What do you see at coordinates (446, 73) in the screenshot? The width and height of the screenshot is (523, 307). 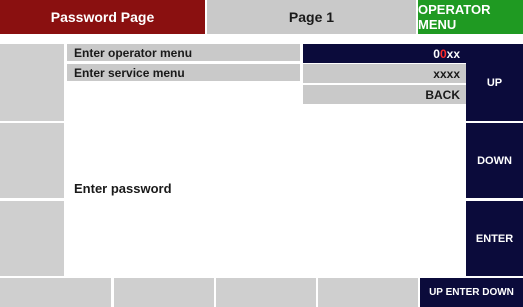 I see `password-mask: xxxx` at bounding box center [446, 73].